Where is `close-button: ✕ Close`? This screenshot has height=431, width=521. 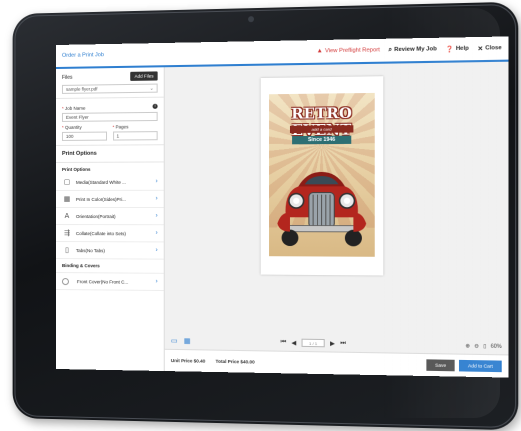 close-button: ✕ Close is located at coordinates (490, 48).